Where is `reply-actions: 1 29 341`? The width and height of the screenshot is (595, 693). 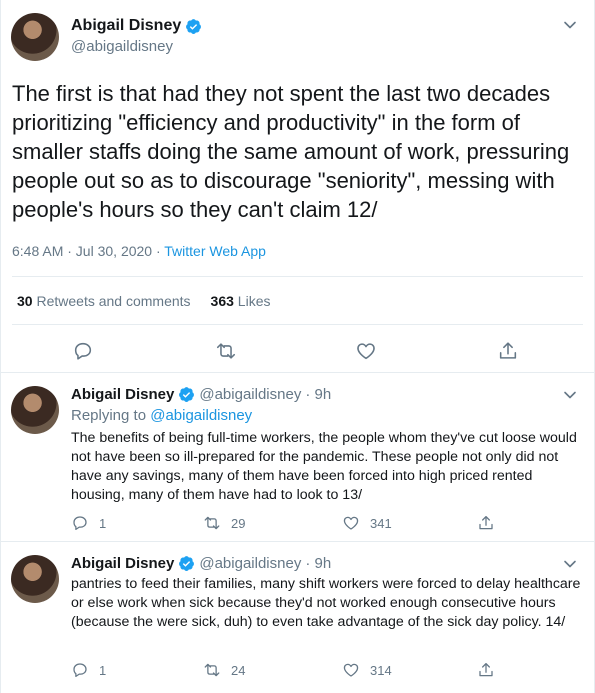
reply-actions: 1 29 341 is located at coordinates (291, 523).